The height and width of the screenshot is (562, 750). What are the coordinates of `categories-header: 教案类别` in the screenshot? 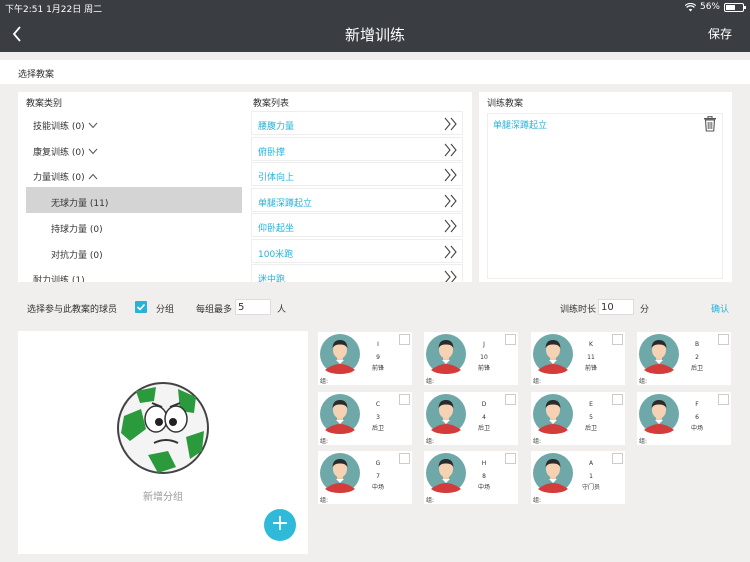 It's located at (44, 104).